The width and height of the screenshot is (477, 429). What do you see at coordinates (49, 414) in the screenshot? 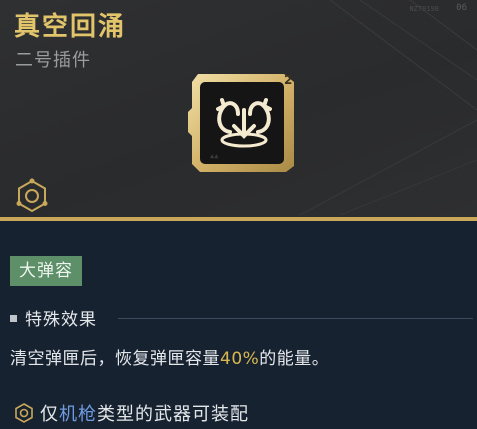
I see `restriction-prefix: 仅` at bounding box center [49, 414].